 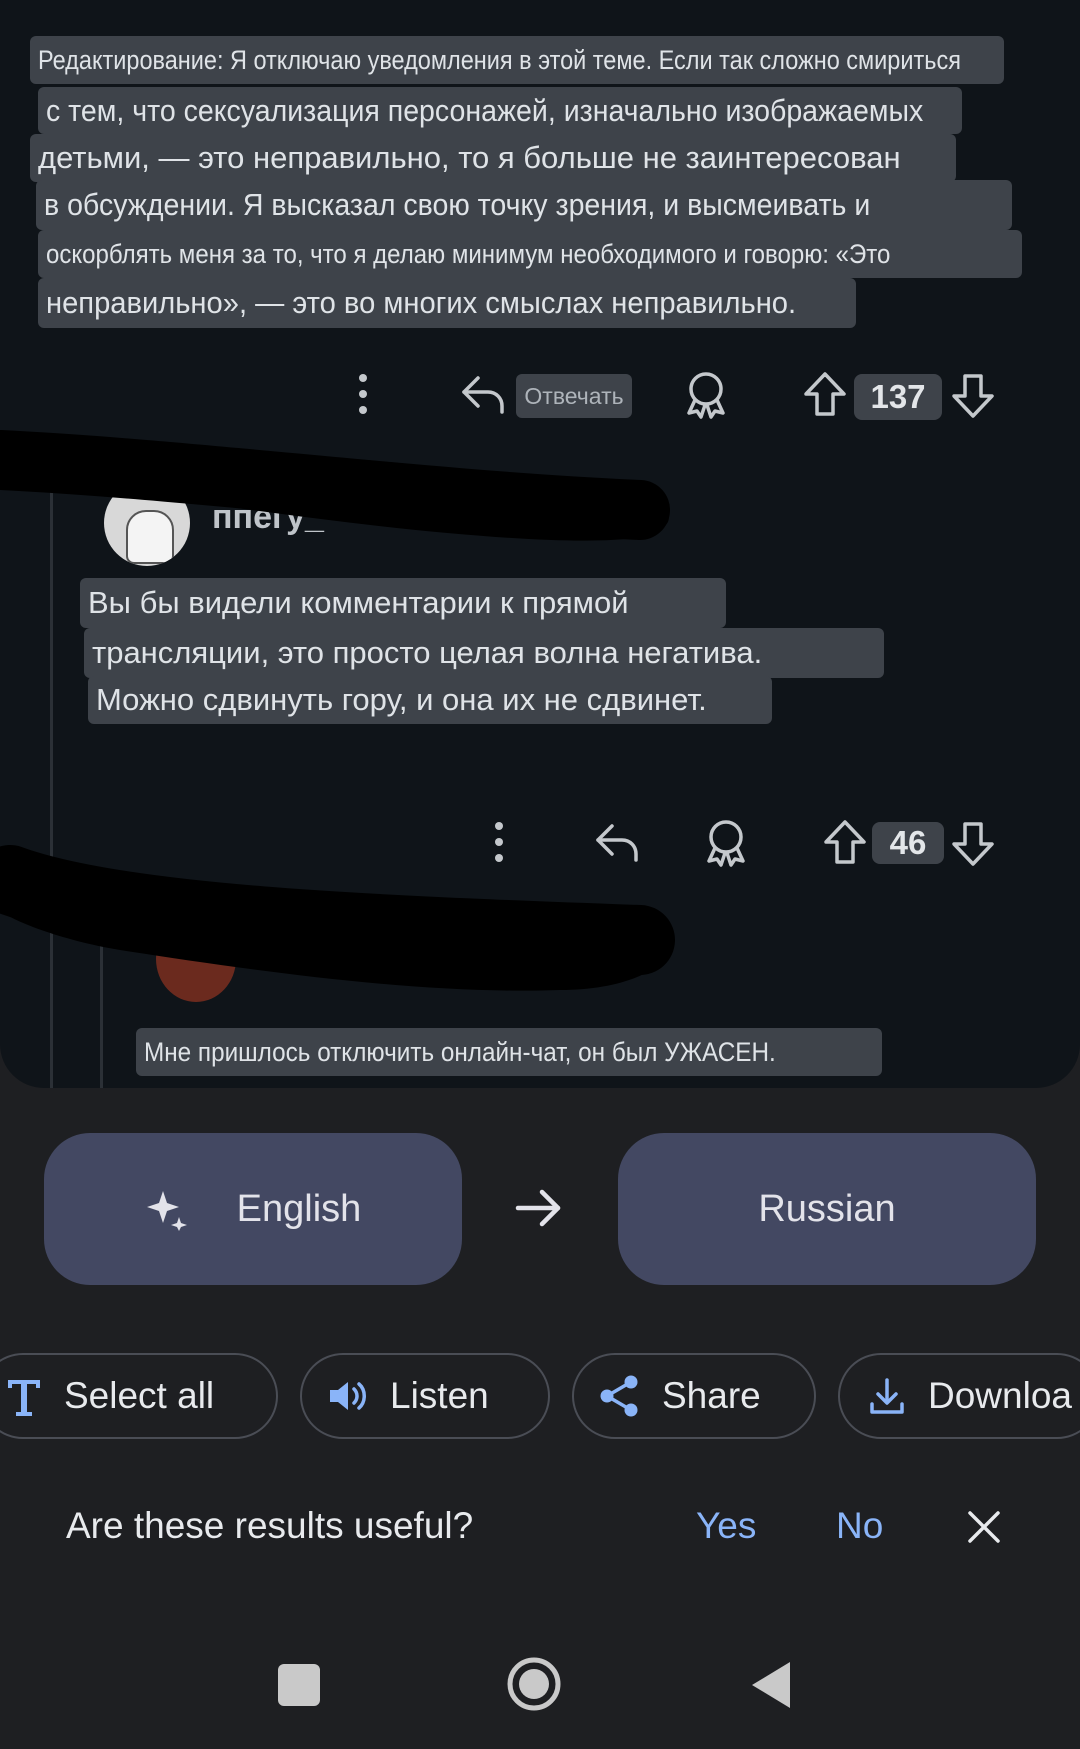 I want to click on comment-line: Вы бы видели комментарии к прямой, so click(x=403, y=603).